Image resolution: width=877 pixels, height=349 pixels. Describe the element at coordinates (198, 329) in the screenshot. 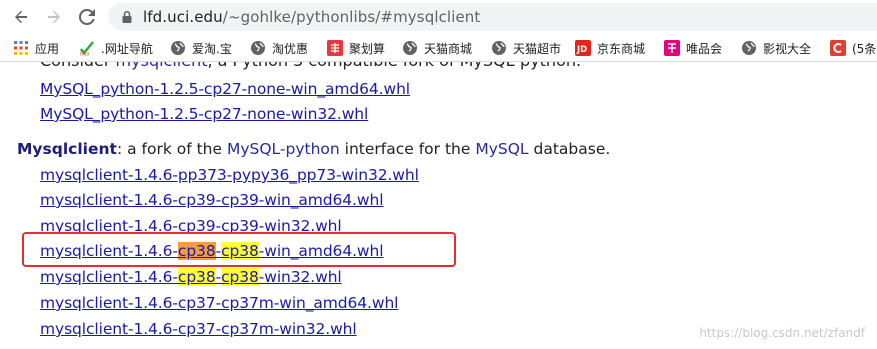

I see `download-link-mysqlclient-cp37-win32: mysqlclient-1.4.6-cp37-cp37m-win32.whl` at that location.